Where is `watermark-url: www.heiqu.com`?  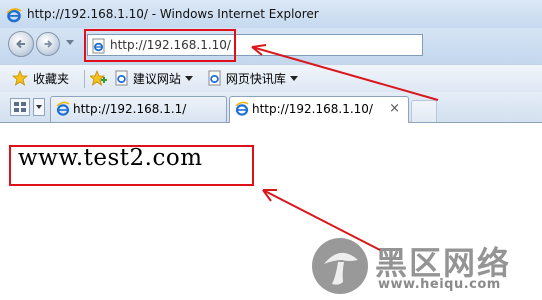
watermark-url: www.heiqu.com is located at coordinates (439, 284).